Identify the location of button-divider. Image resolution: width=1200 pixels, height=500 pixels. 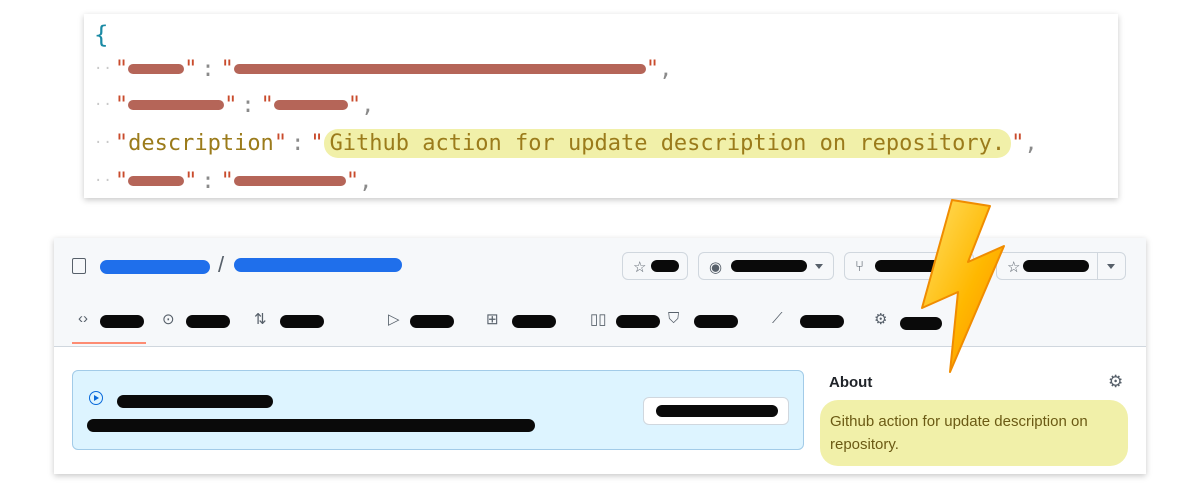
(1097, 266).